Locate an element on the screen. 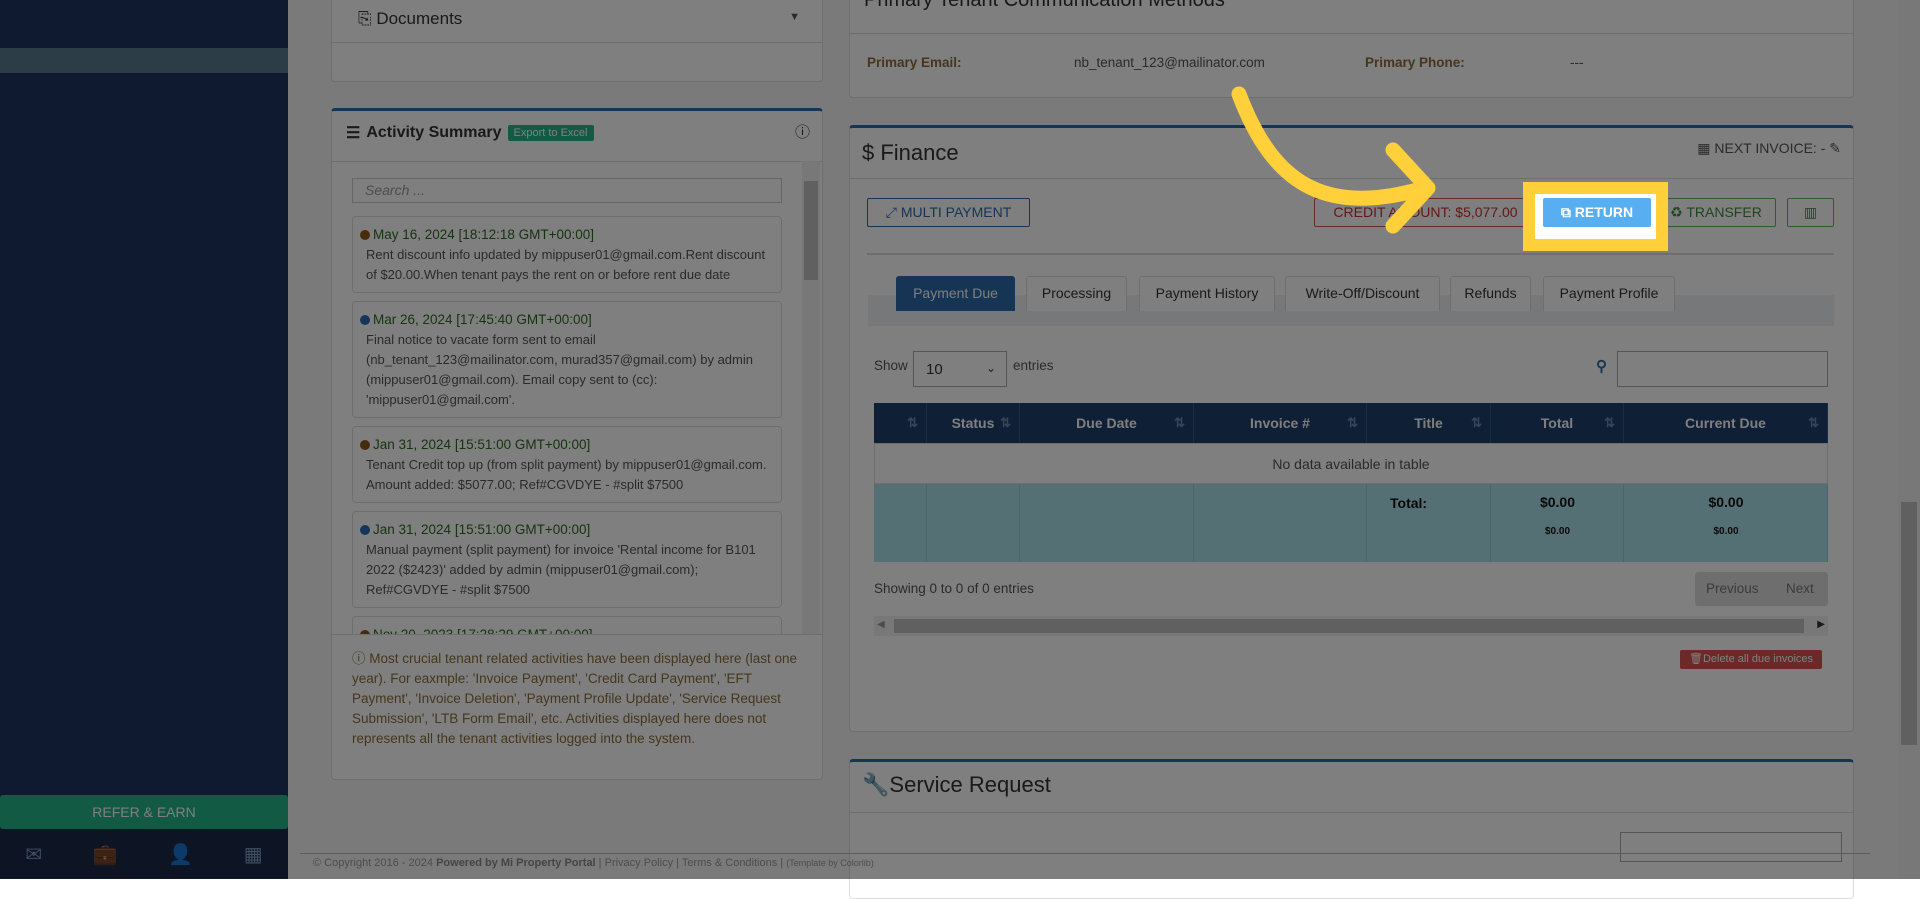  briefcase-icon: 💼 is located at coordinates (105, 854).